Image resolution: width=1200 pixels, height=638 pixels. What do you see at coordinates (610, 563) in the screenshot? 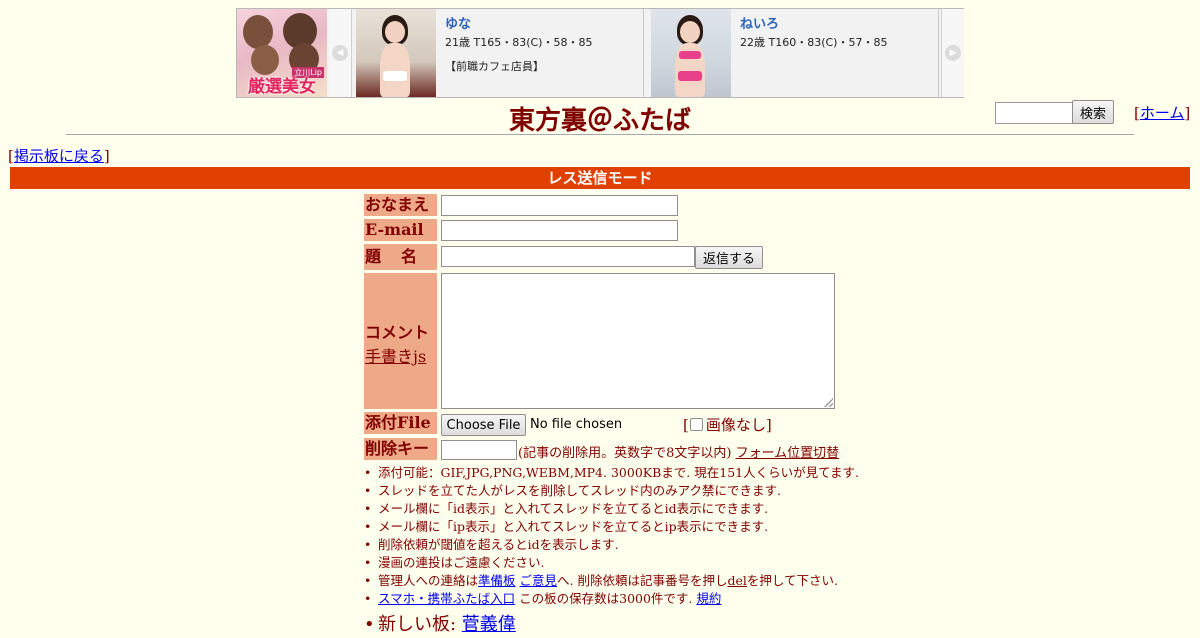
I see `list-item: 漫画の連投はご遠慮ください.` at bounding box center [610, 563].